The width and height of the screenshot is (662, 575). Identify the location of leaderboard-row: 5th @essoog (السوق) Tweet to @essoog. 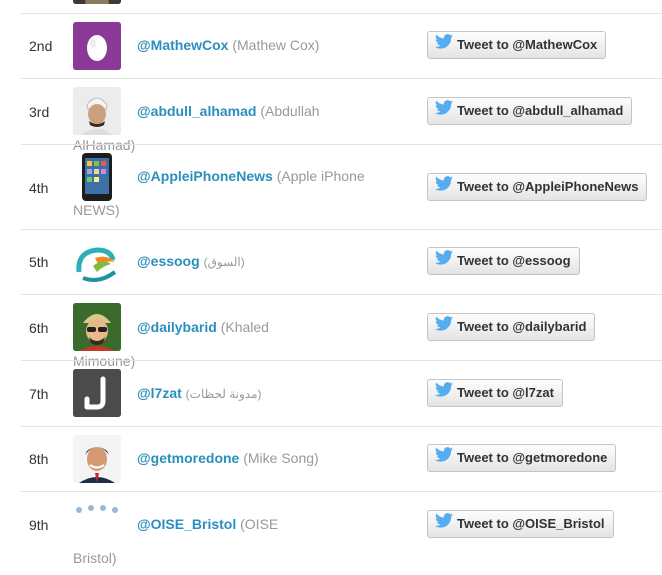
(341, 261).